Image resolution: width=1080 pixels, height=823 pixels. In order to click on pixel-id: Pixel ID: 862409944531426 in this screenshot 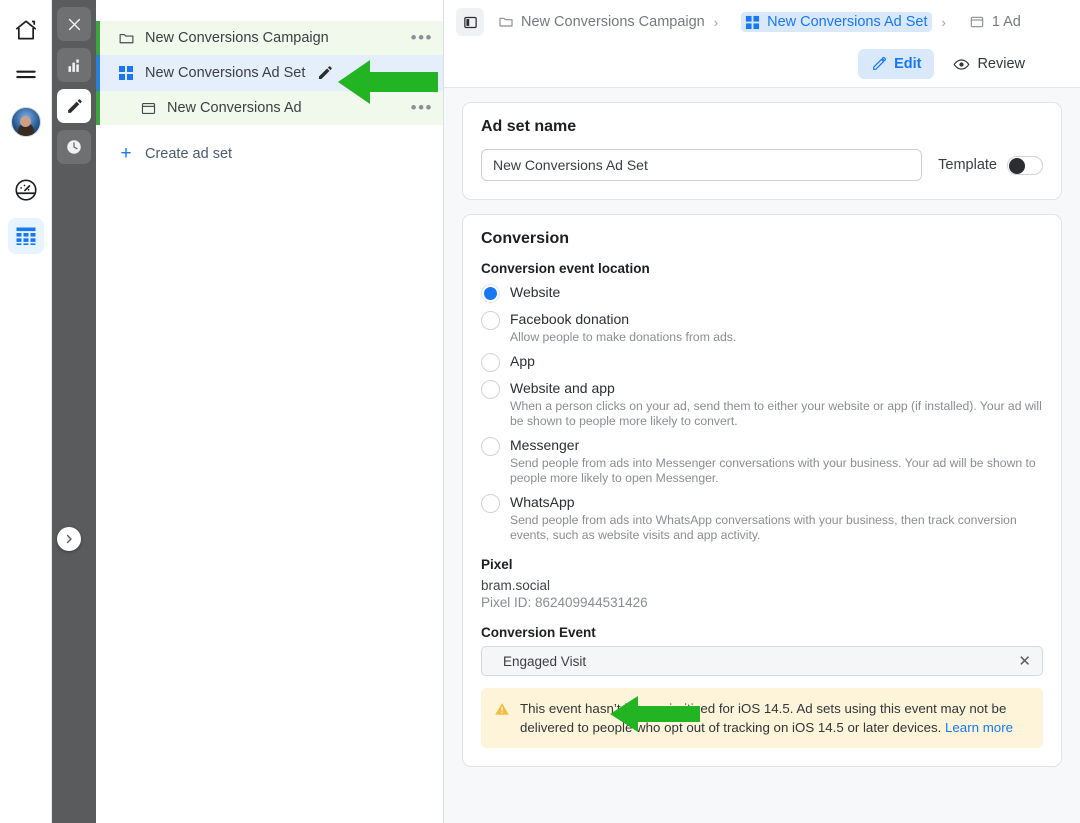, I will do `click(564, 602)`.